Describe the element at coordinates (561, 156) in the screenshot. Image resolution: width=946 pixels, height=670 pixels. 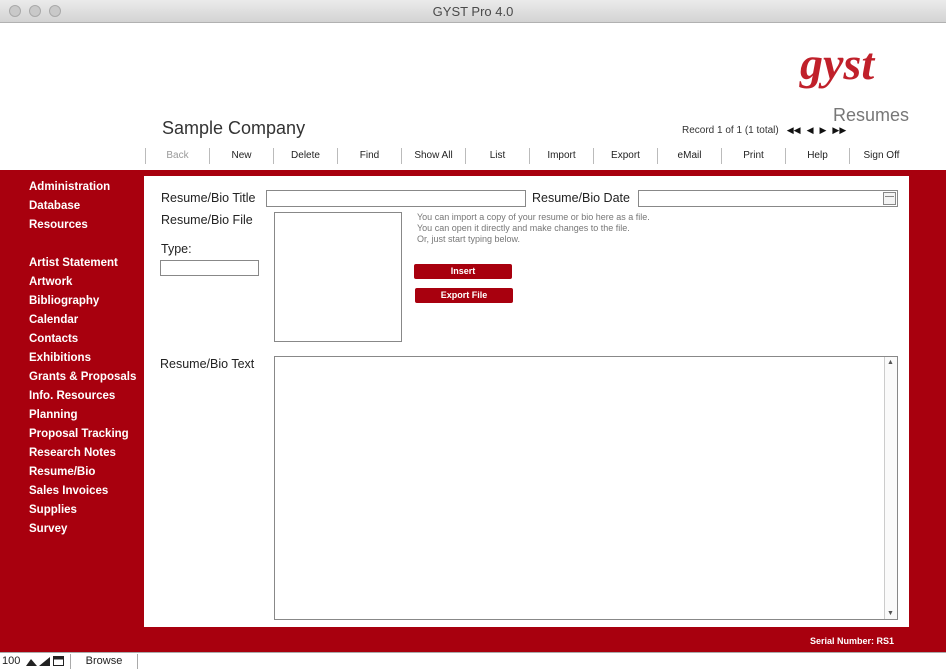
I see `toolbar-import-button: Import` at that location.